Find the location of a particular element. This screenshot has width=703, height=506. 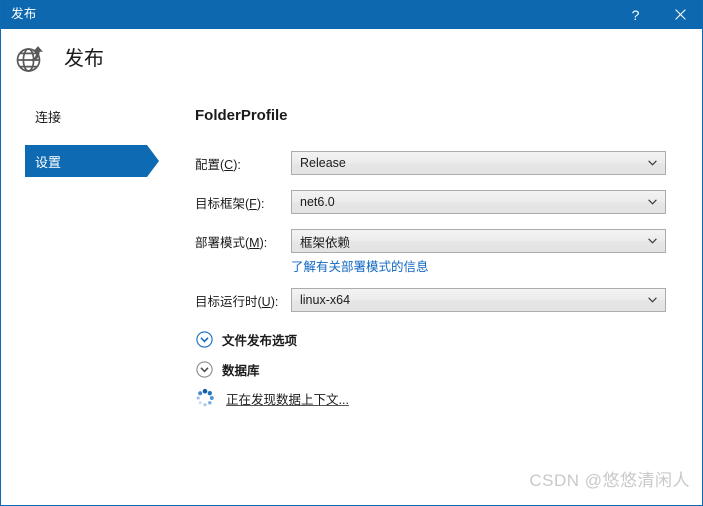

label-target-framework: 目标框架(F): is located at coordinates (243, 202).